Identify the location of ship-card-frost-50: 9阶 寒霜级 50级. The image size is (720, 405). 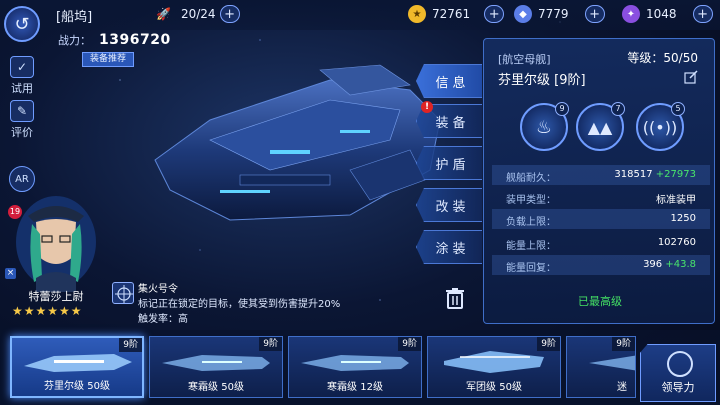
(216, 367).